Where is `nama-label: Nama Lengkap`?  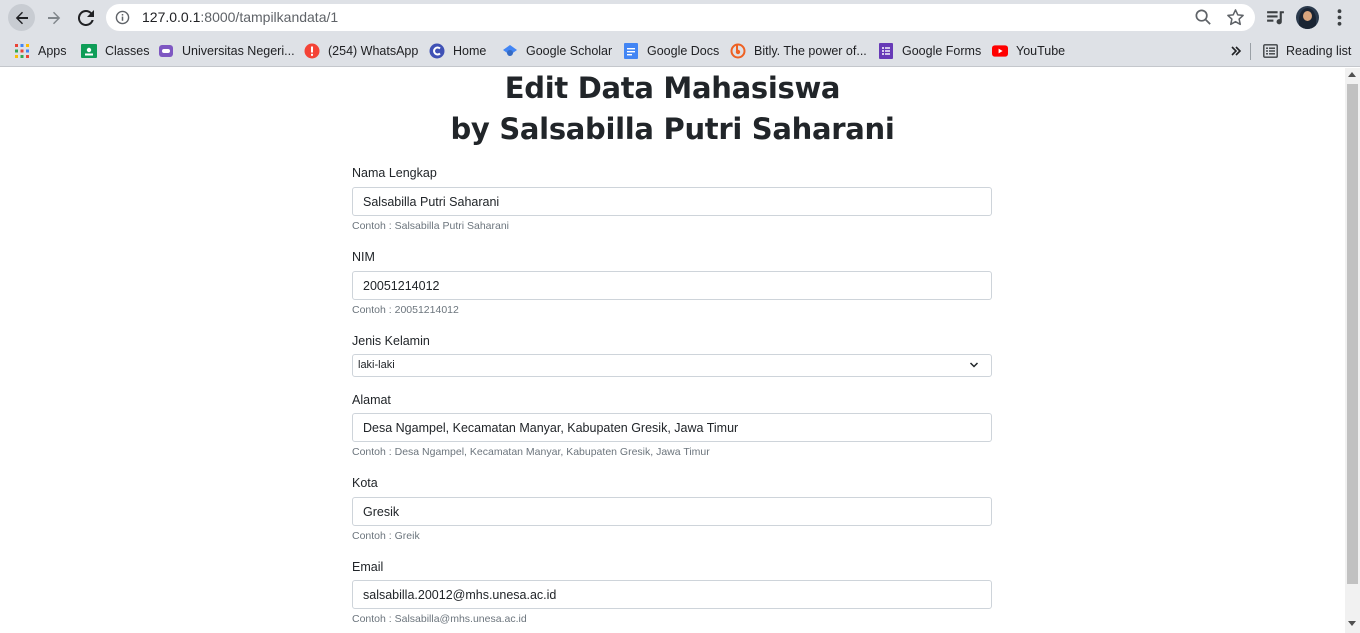 nama-label: Nama Lengkap is located at coordinates (394, 173).